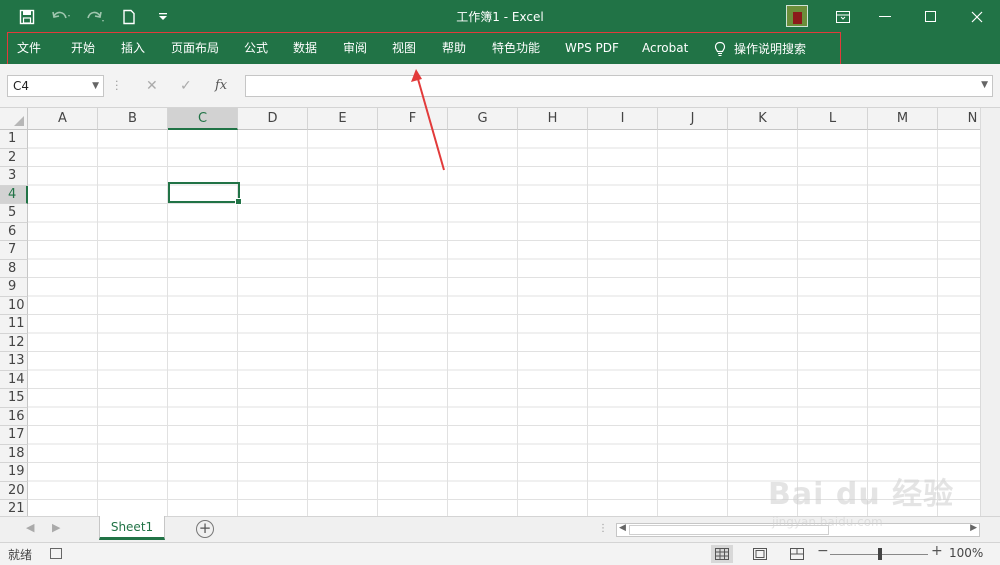  What do you see at coordinates (760, 554) in the screenshot?
I see `page-layout-view-icon` at bounding box center [760, 554].